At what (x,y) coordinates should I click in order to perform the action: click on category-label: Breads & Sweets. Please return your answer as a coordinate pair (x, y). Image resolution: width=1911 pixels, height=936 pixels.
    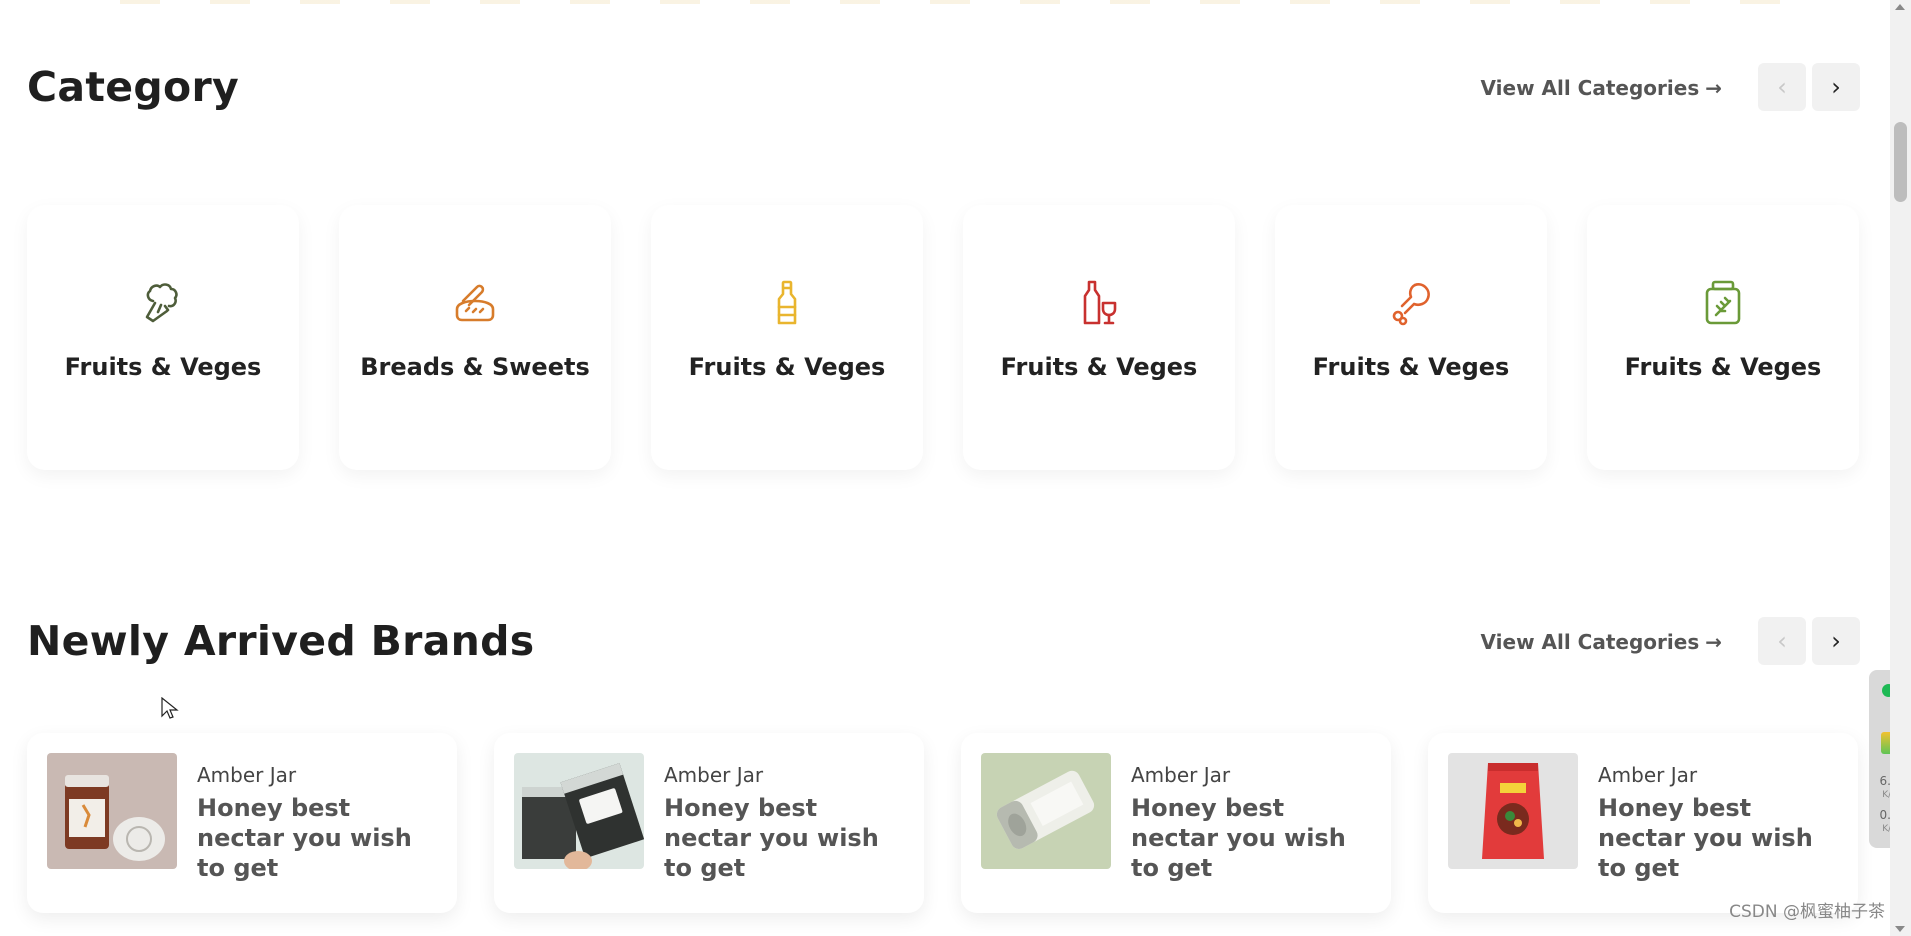
    Looking at the image, I should click on (475, 367).